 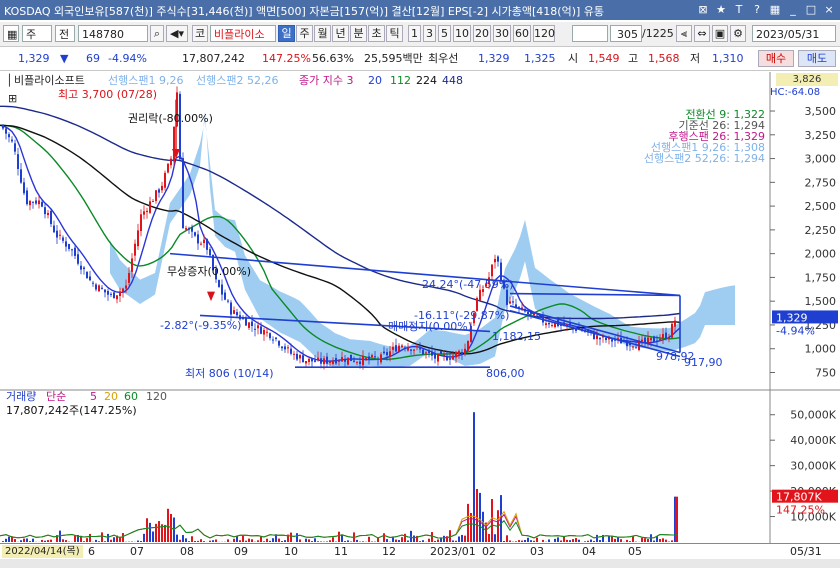 I want to click on compress-icon: ⇔, so click(x=702, y=33).